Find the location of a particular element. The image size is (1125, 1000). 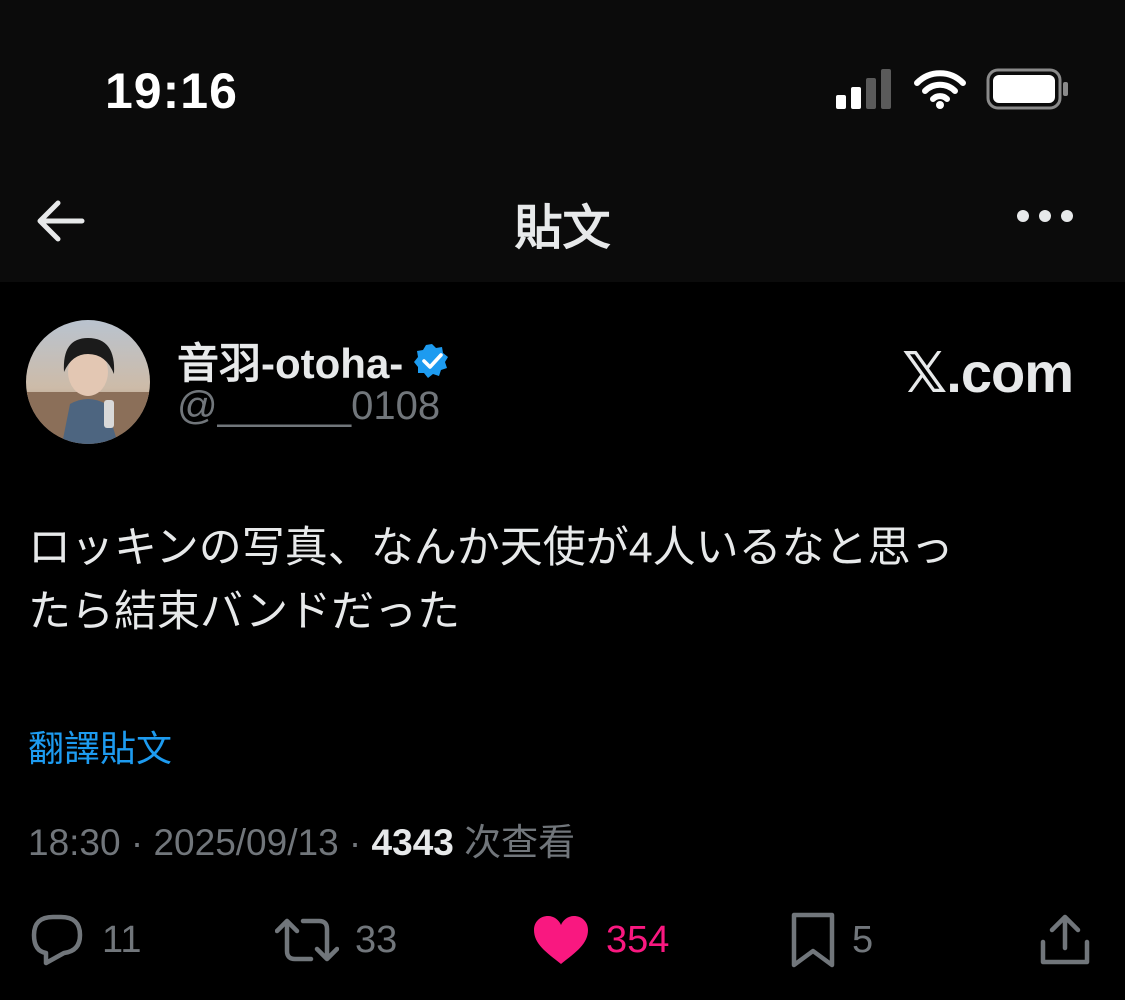

bookmark-icon is located at coordinates (813, 940).